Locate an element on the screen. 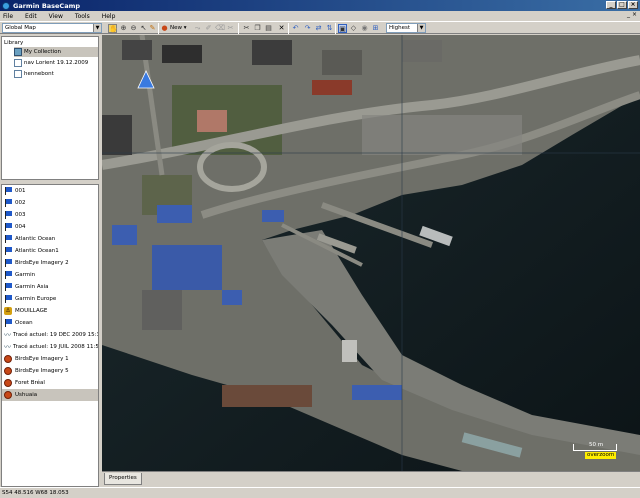 This screenshot has width=640, height=498. window-controls: _ □ × is located at coordinates (622, 5).